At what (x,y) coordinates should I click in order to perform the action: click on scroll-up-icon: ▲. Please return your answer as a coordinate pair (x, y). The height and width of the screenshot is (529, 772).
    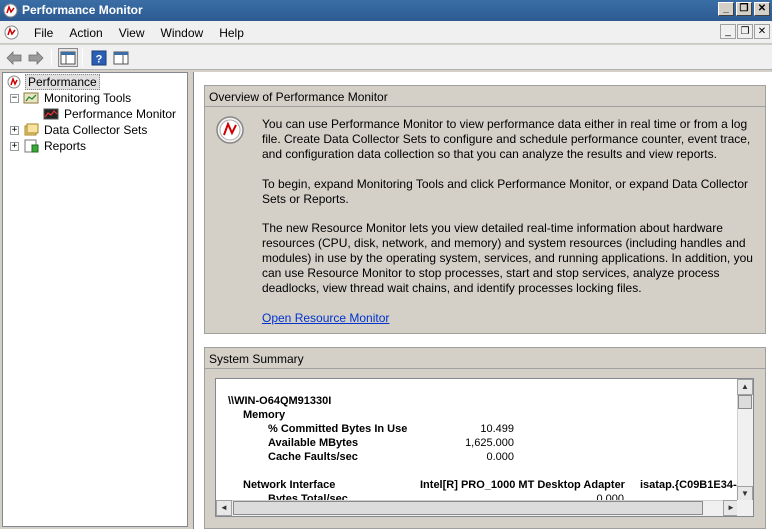
    Looking at the image, I should click on (745, 387).